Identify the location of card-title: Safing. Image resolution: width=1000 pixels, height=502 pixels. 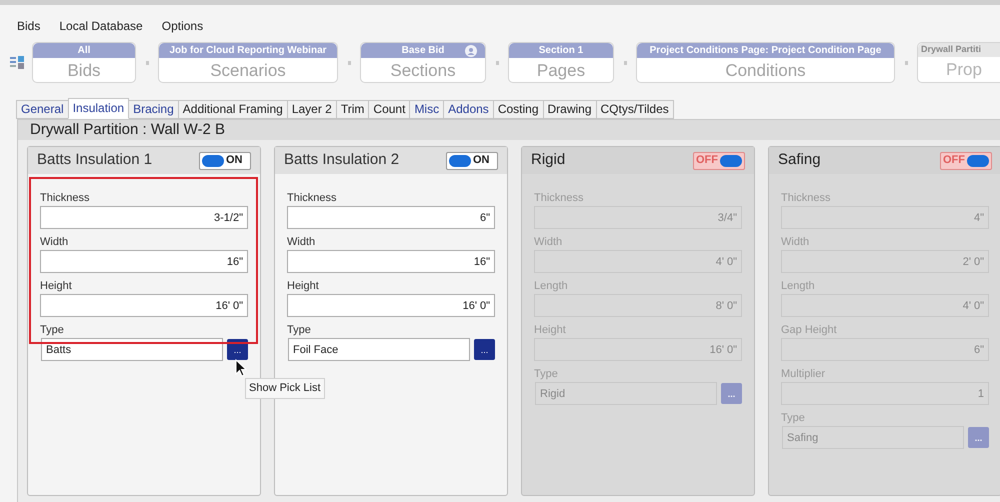
(799, 160).